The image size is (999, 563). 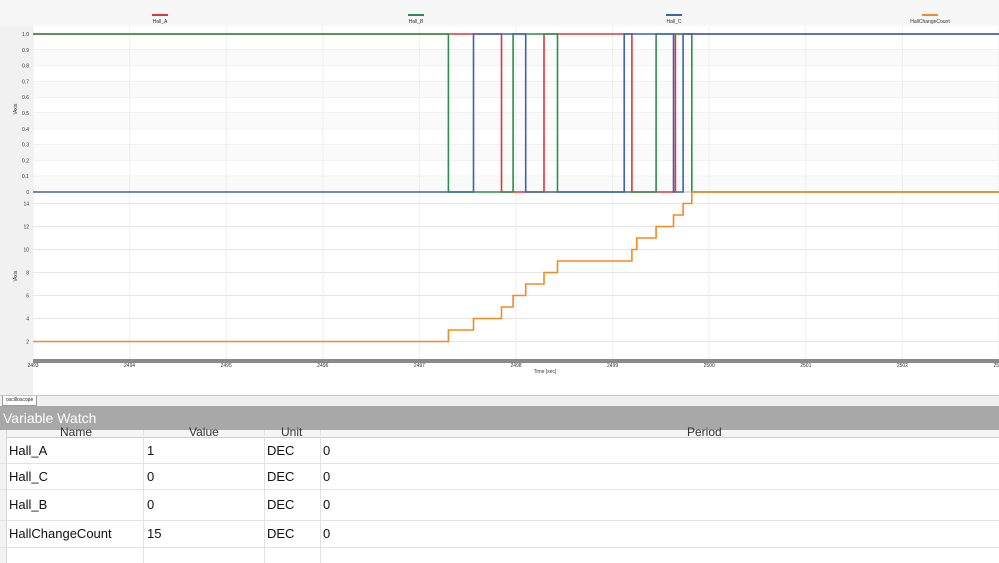 I want to click on tick-label: 6, so click(x=27, y=297).